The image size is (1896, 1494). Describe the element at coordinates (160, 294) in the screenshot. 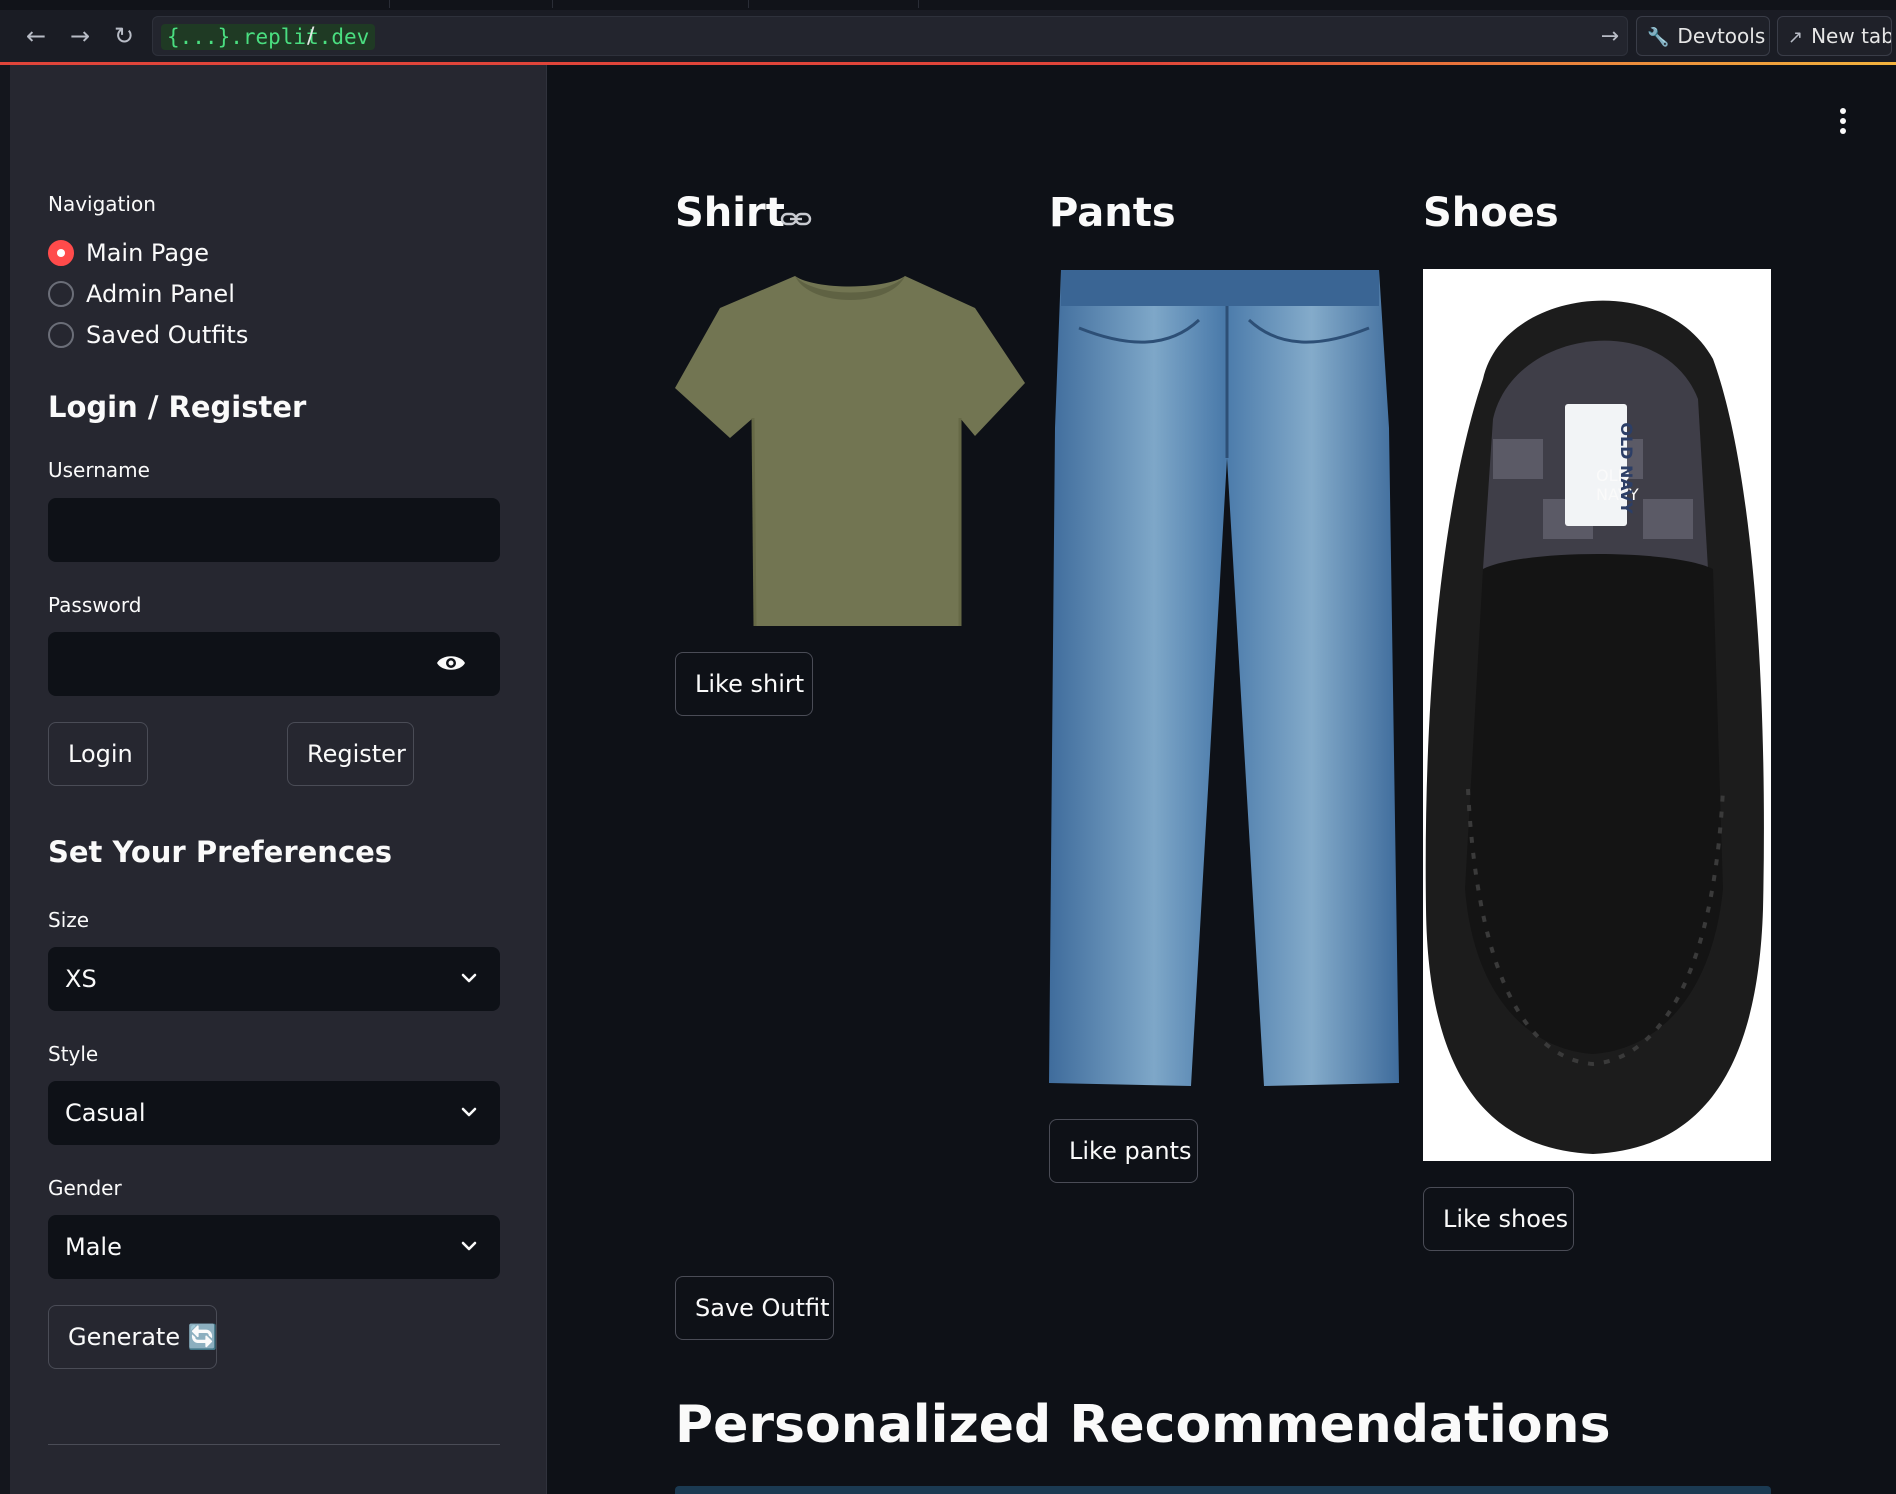

I see `nav-radio-label: Admin Panel` at that location.